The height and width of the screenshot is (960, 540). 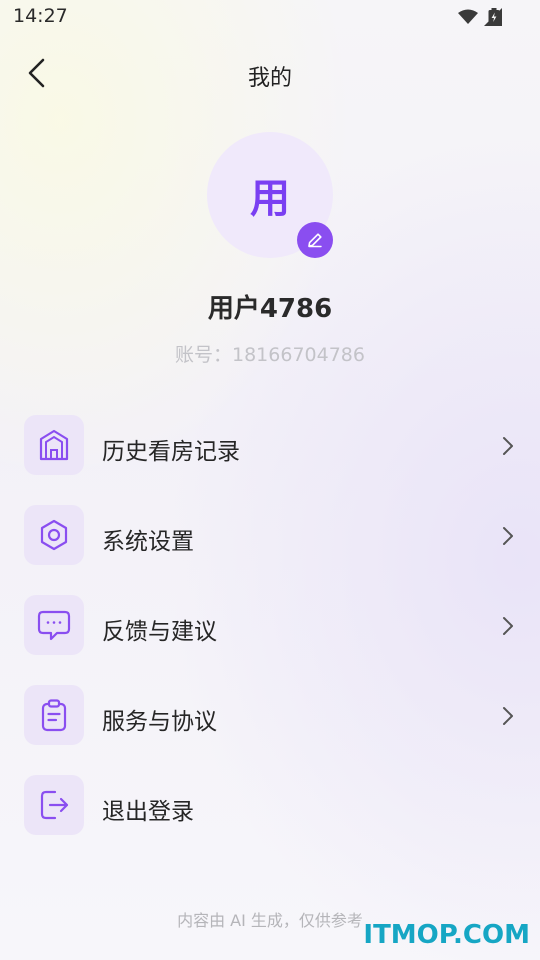 I want to click on clipboard-icon, so click(x=54, y=715).